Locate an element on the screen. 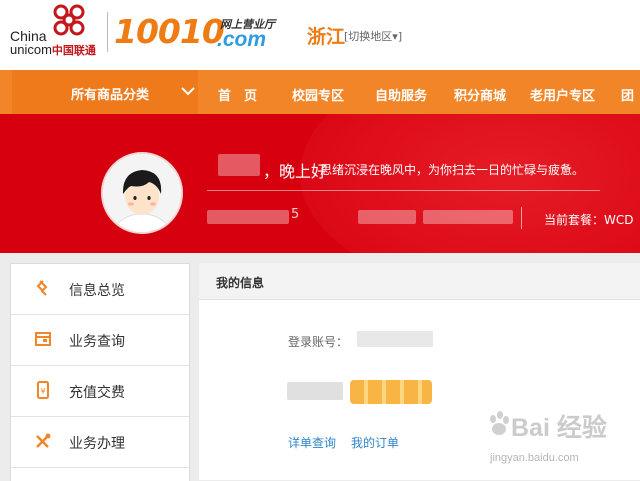  nav-item-home: 首 页 is located at coordinates (237, 94).